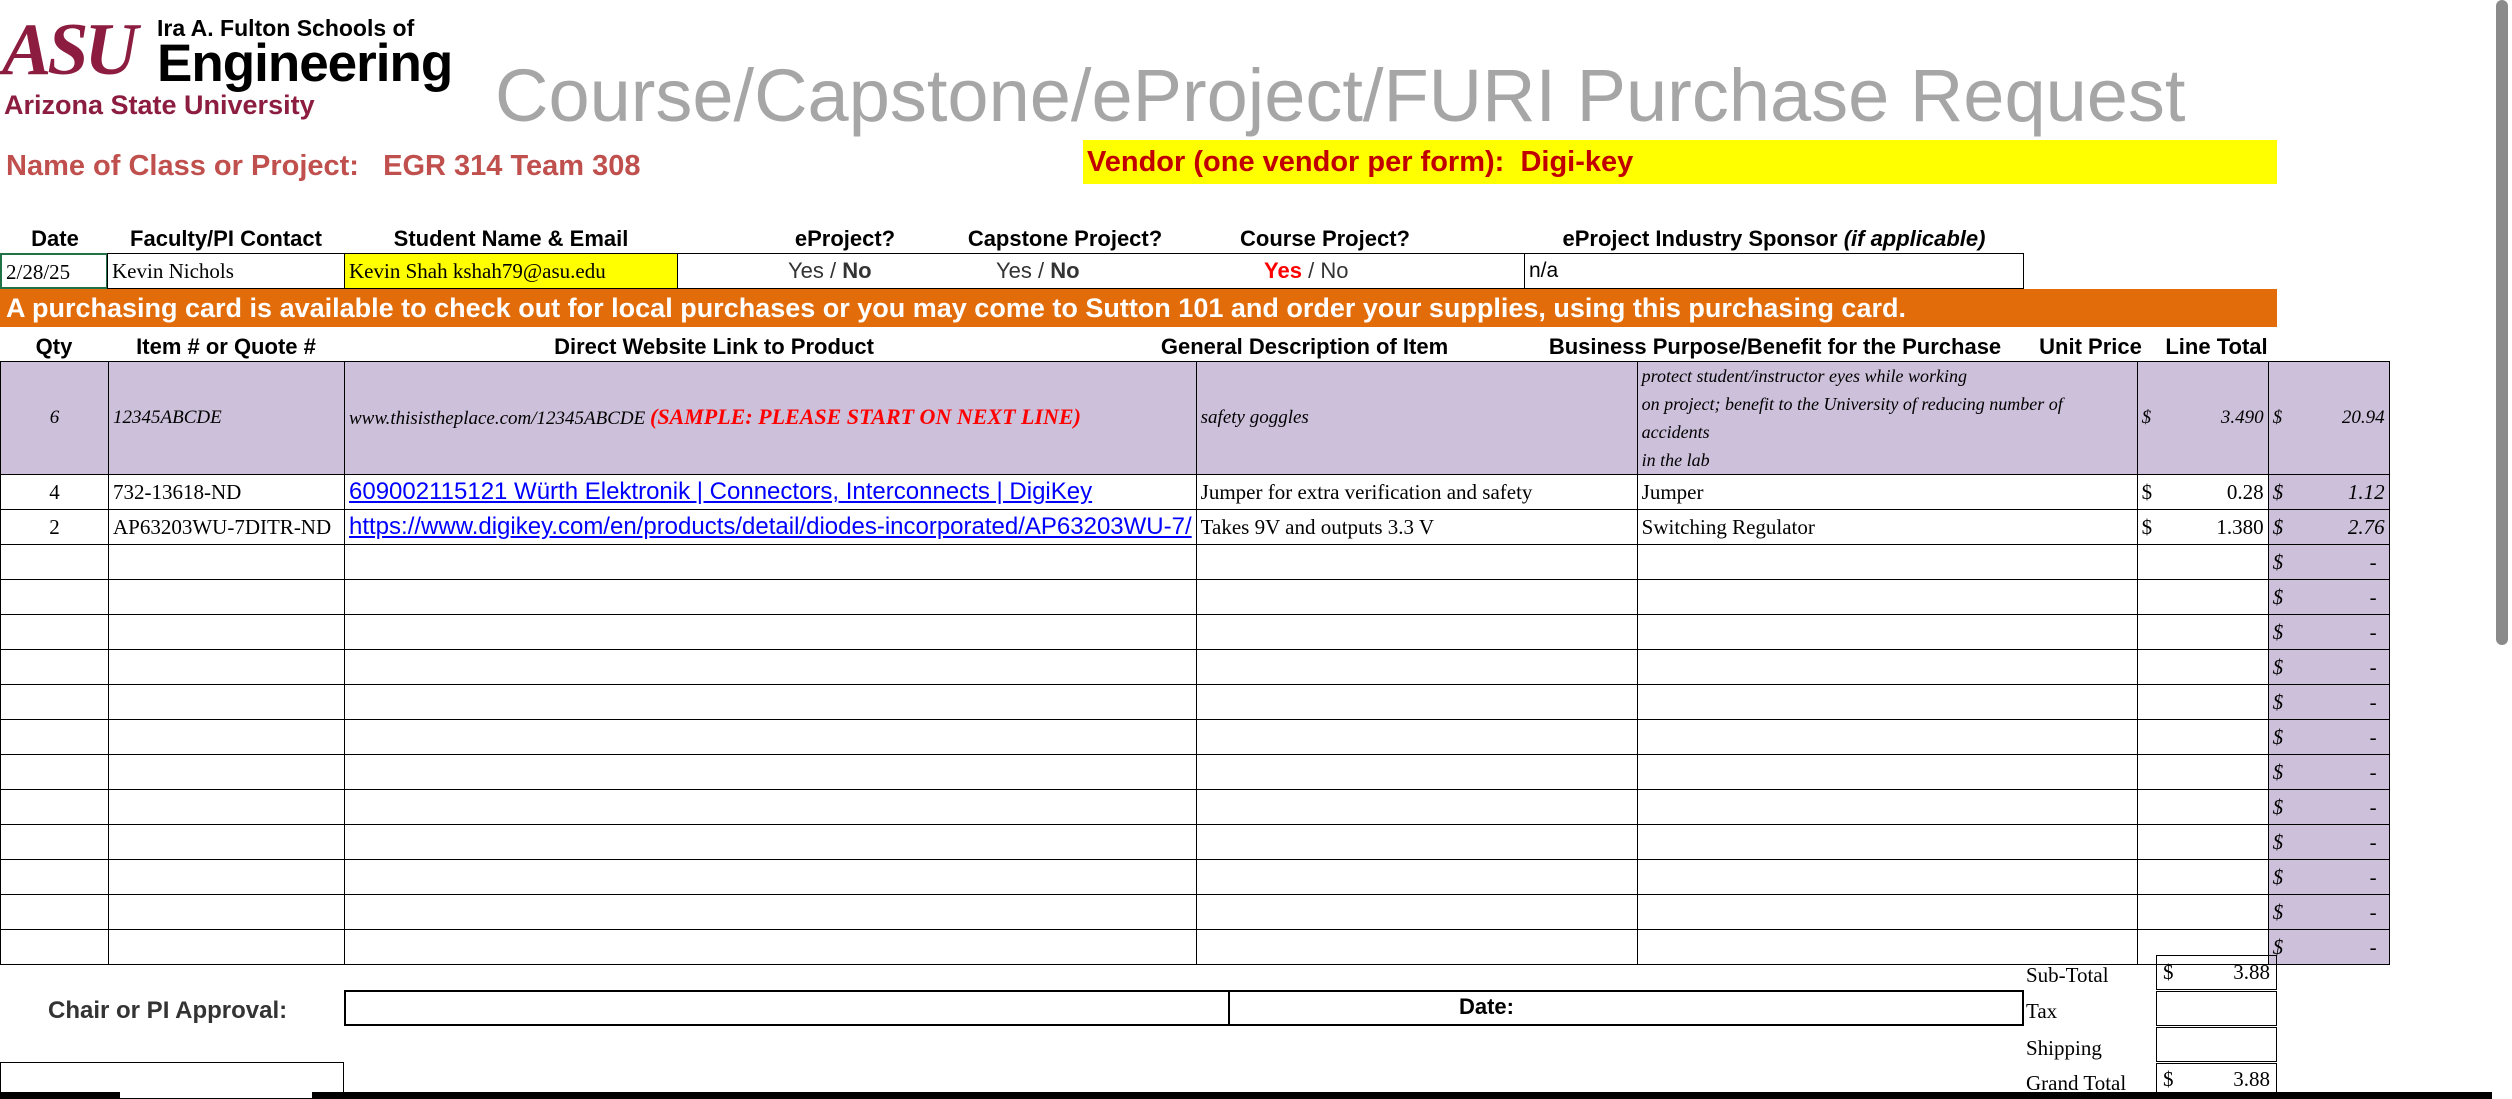 This screenshot has width=2512, height=1099. What do you see at coordinates (1773, 1008) in the screenshot?
I see `approval-date-field` at bounding box center [1773, 1008].